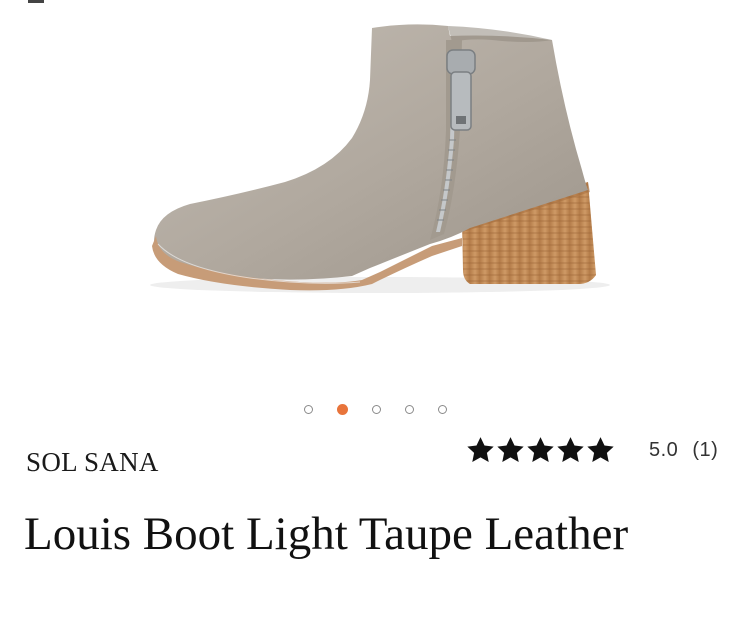  Describe the element at coordinates (342, 409) in the screenshot. I see `carousel-dot-2-active` at that location.